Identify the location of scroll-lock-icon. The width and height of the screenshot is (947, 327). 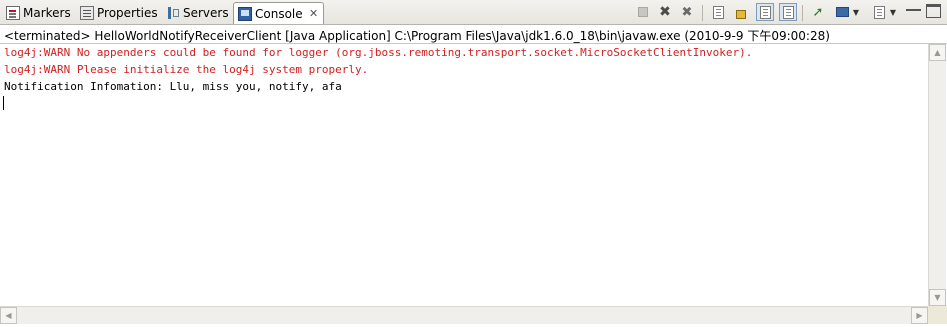
(741, 14).